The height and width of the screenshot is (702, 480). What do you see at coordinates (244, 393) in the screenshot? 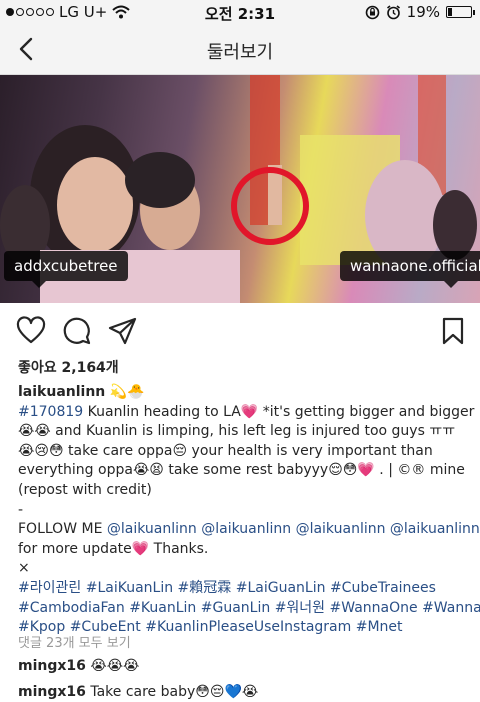
I see `caption-author-line: laikuanlinn 💫🐣` at bounding box center [244, 393].